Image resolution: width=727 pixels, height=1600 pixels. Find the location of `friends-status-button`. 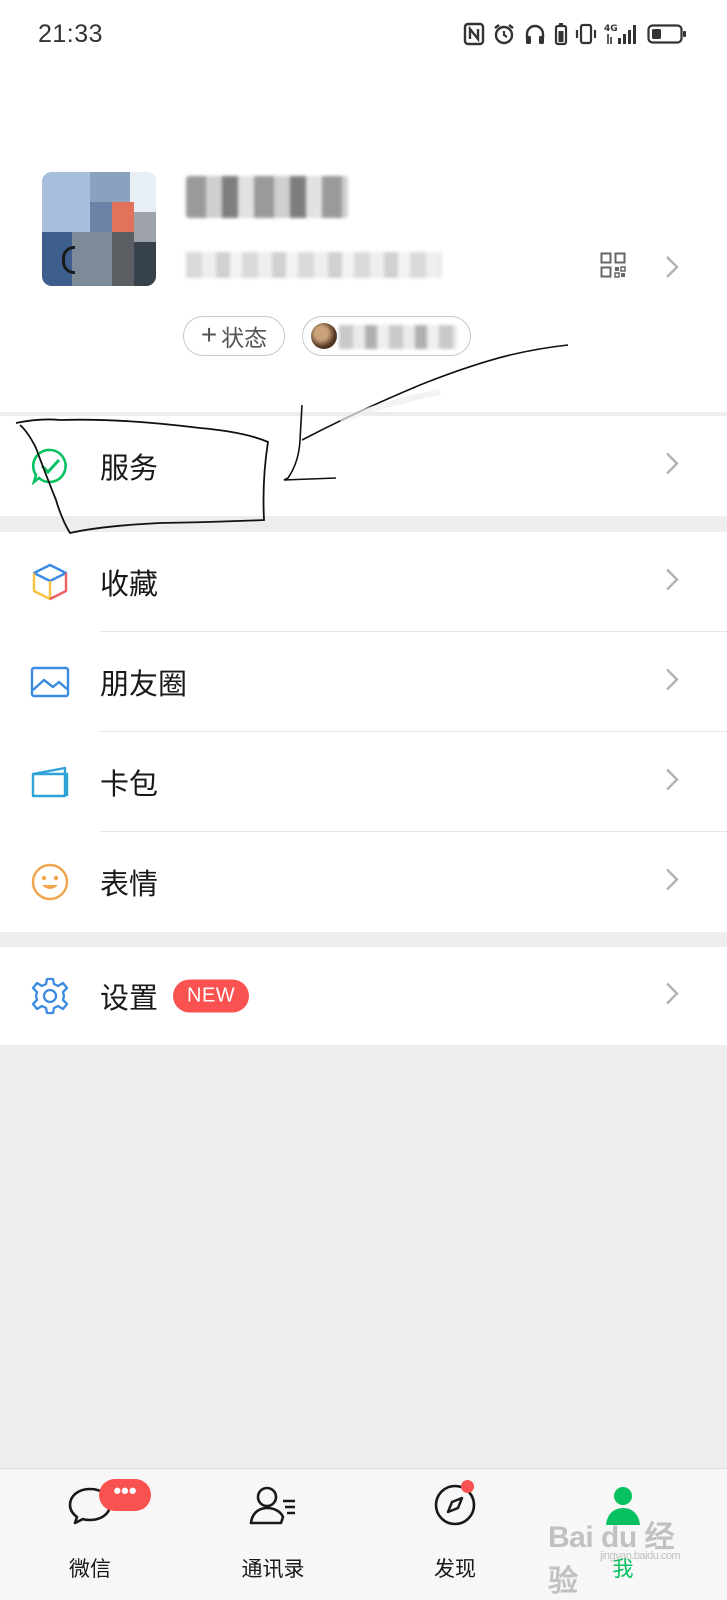

friends-status-button is located at coordinates (386, 336).